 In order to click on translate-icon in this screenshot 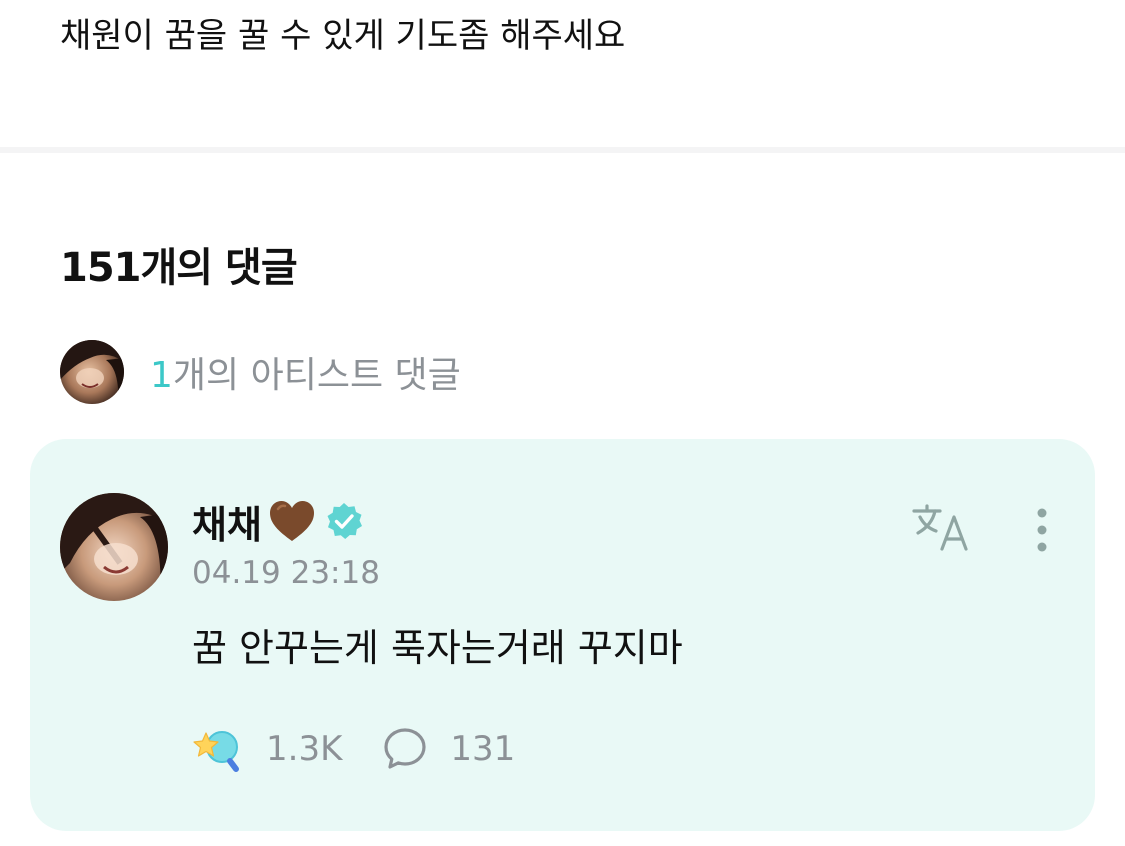, I will do `click(940, 527)`.